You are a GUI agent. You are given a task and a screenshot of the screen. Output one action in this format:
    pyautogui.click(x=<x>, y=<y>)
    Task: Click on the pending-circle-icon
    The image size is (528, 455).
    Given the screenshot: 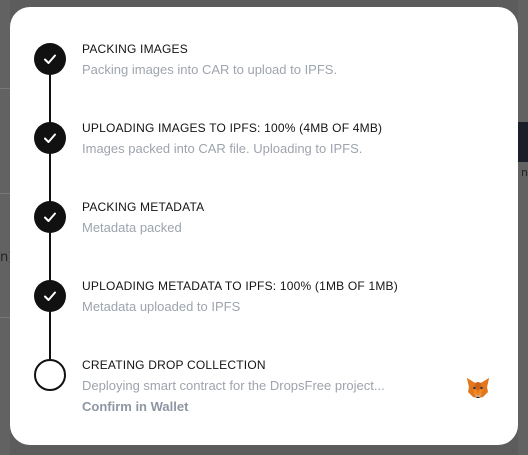 What is the action you would take?
    pyautogui.click(x=50, y=375)
    